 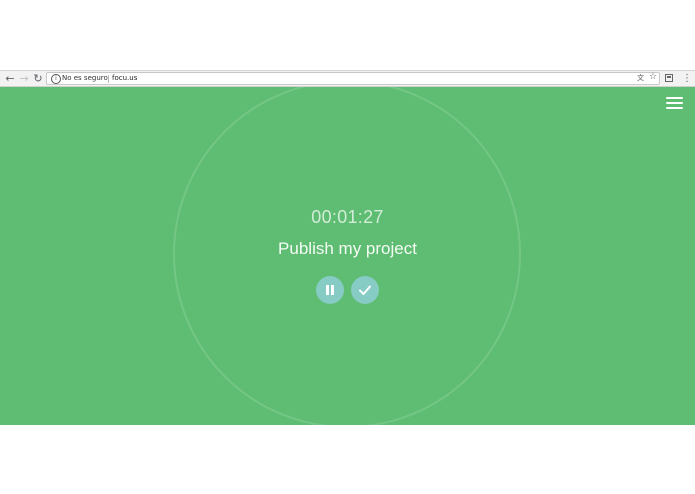 I want to click on forward-arrow-icon: →, so click(x=24, y=78).